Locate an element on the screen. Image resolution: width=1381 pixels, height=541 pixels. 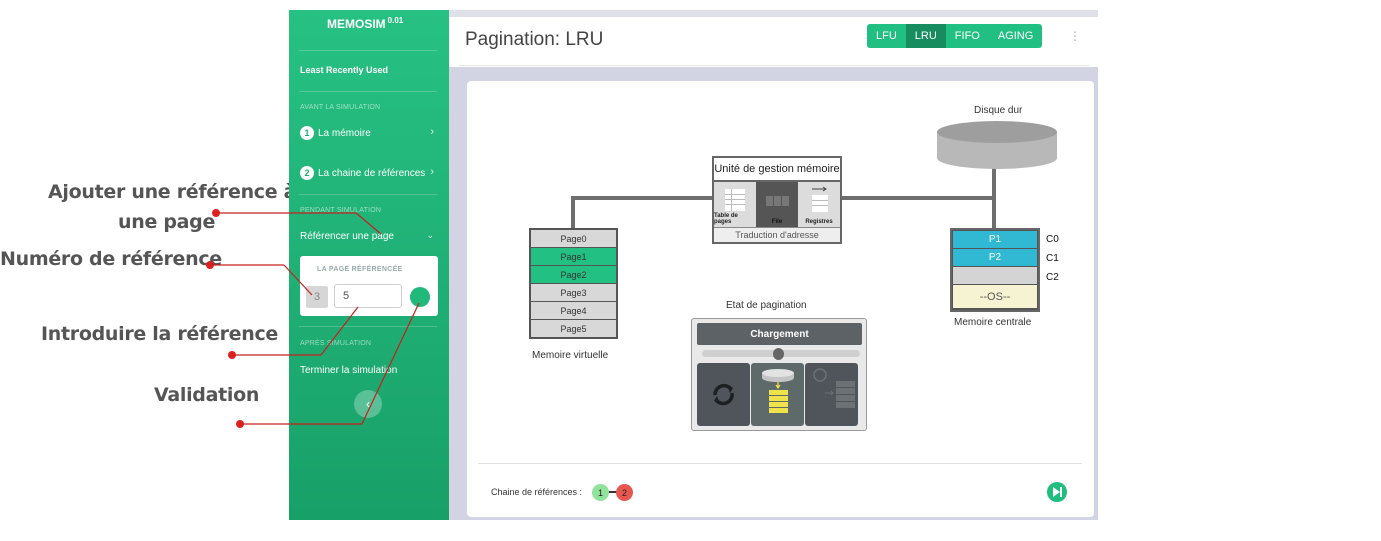
collapse-sidebar-button: ‹ is located at coordinates (368, 404).